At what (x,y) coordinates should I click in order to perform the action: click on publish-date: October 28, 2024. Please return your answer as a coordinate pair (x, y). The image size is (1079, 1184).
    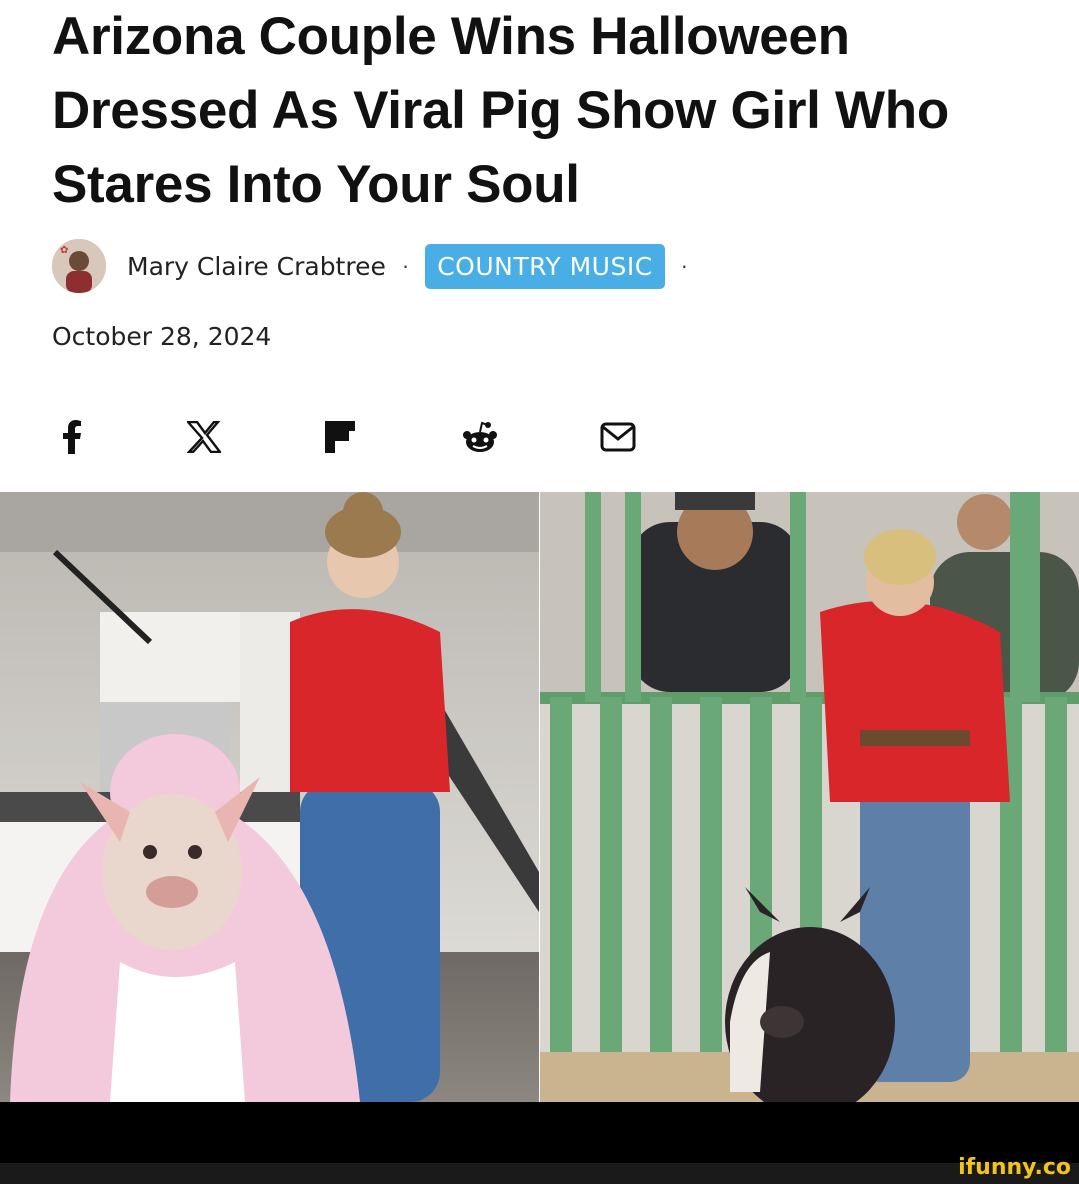
    Looking at the image, I should click on (162, 336).